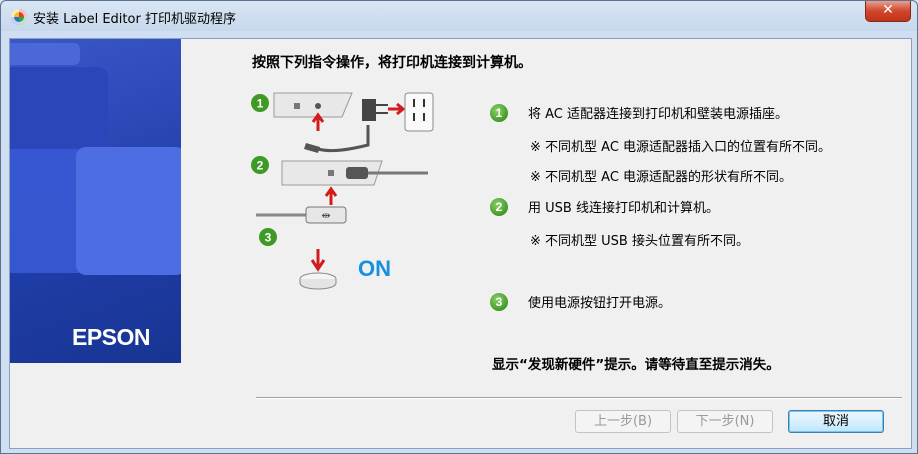 The image size is (918, 454). I want to click on step-number-badge: 2, so click(499, 206).